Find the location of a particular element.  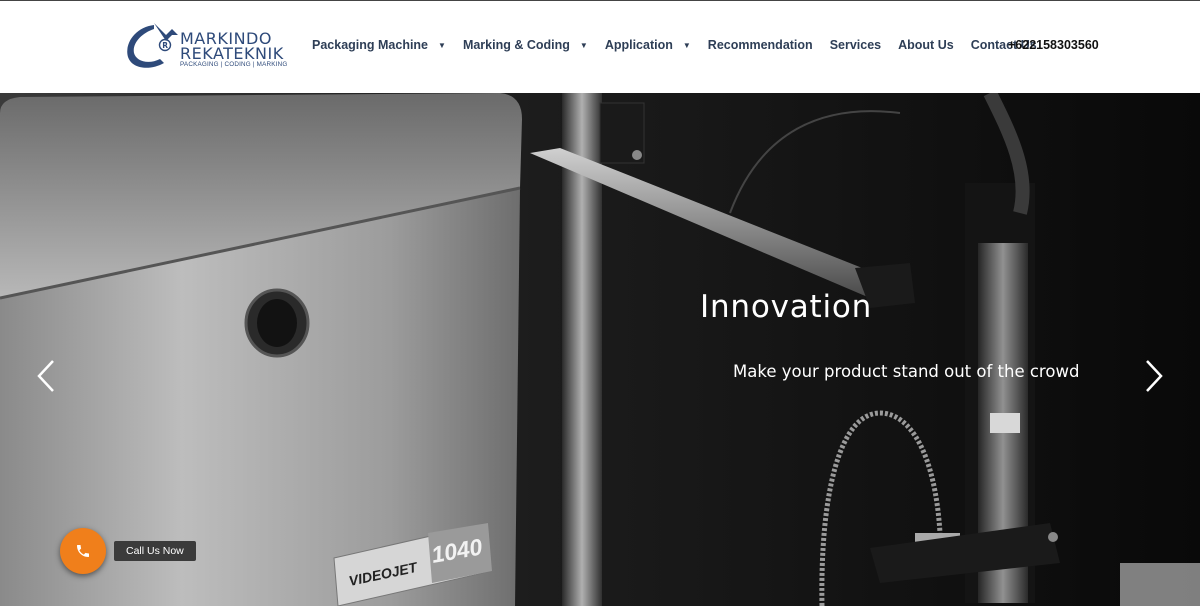

slider-prev-button is located at coordinates (46, 376).